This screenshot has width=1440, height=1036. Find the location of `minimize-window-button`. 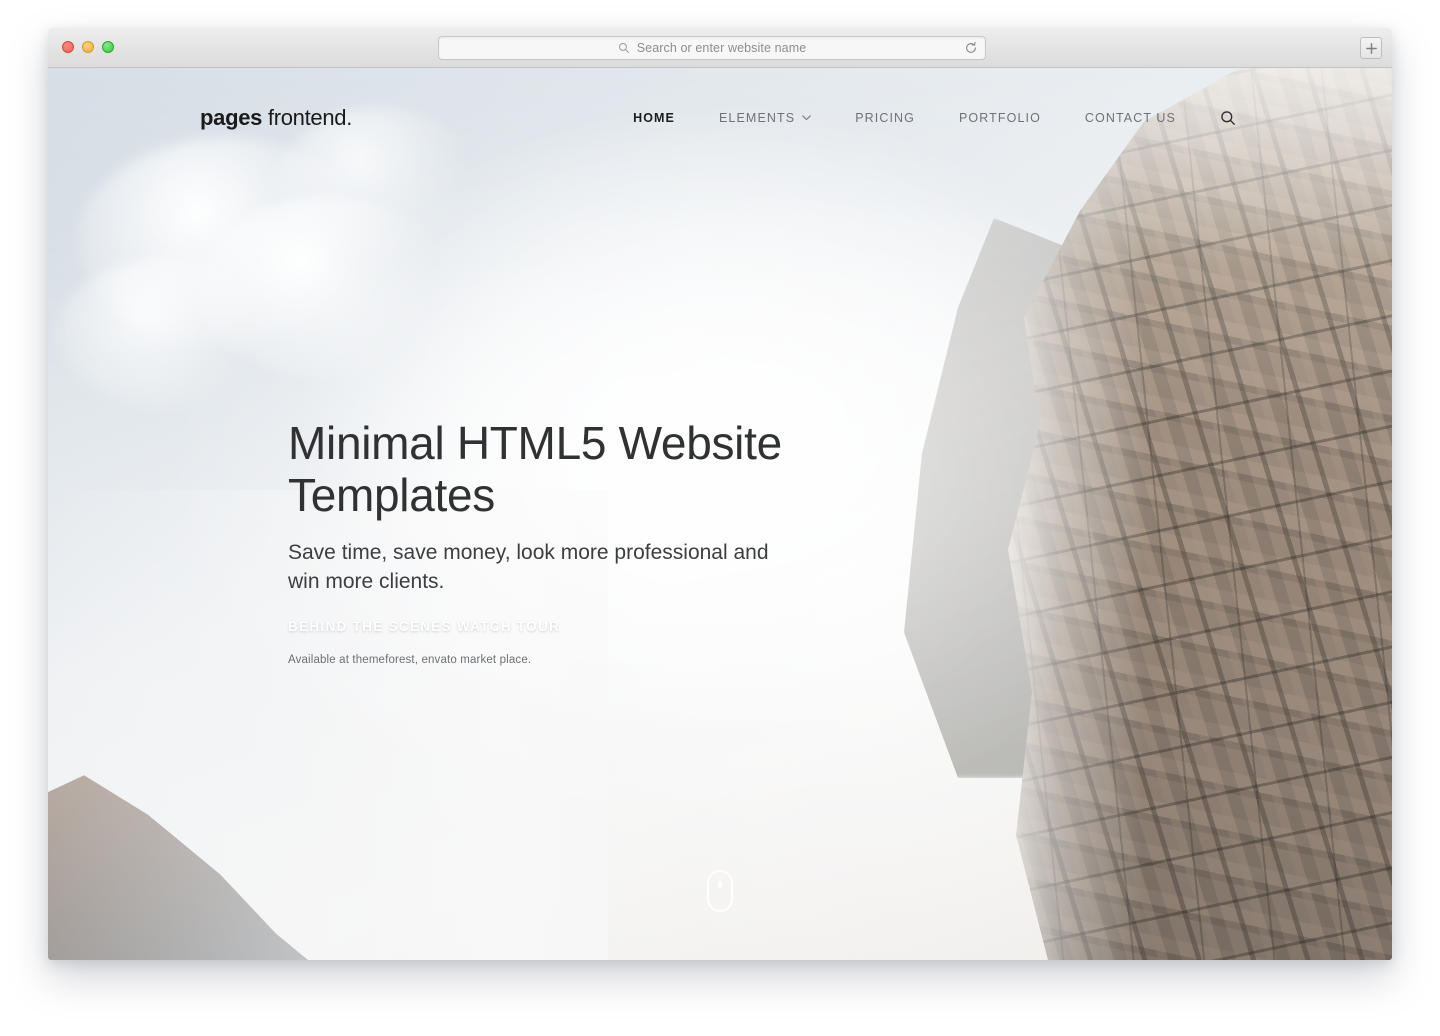

minimize-window-button is located at coordinates (88, 47).